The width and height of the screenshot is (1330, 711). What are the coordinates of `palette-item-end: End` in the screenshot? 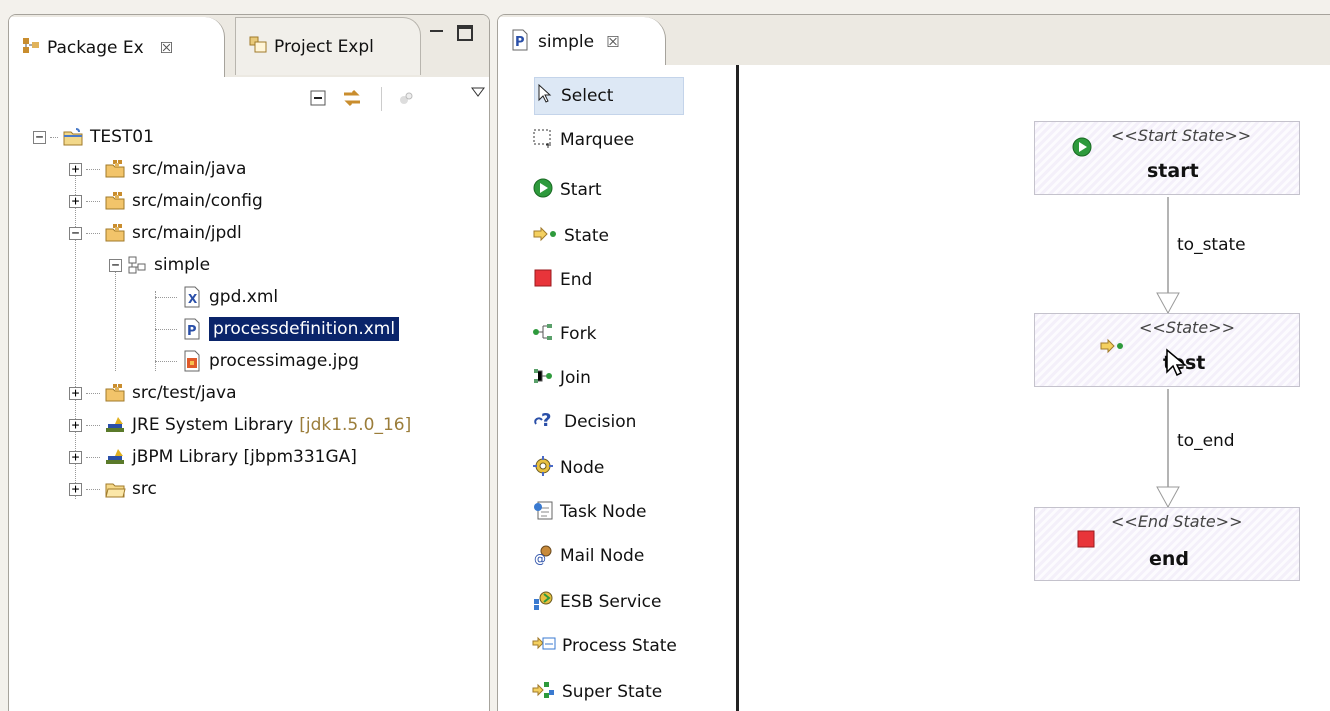 It's located at (607, 280).